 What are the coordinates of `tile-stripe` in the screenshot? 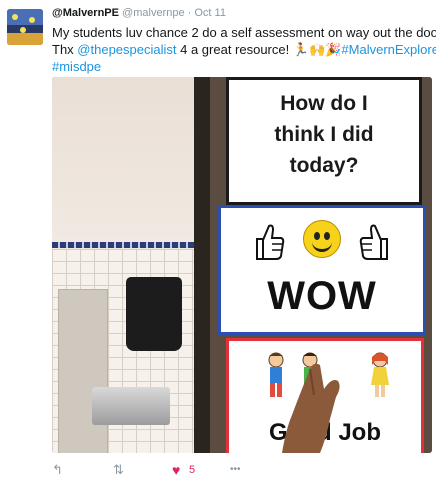 It's located at (127, 245).